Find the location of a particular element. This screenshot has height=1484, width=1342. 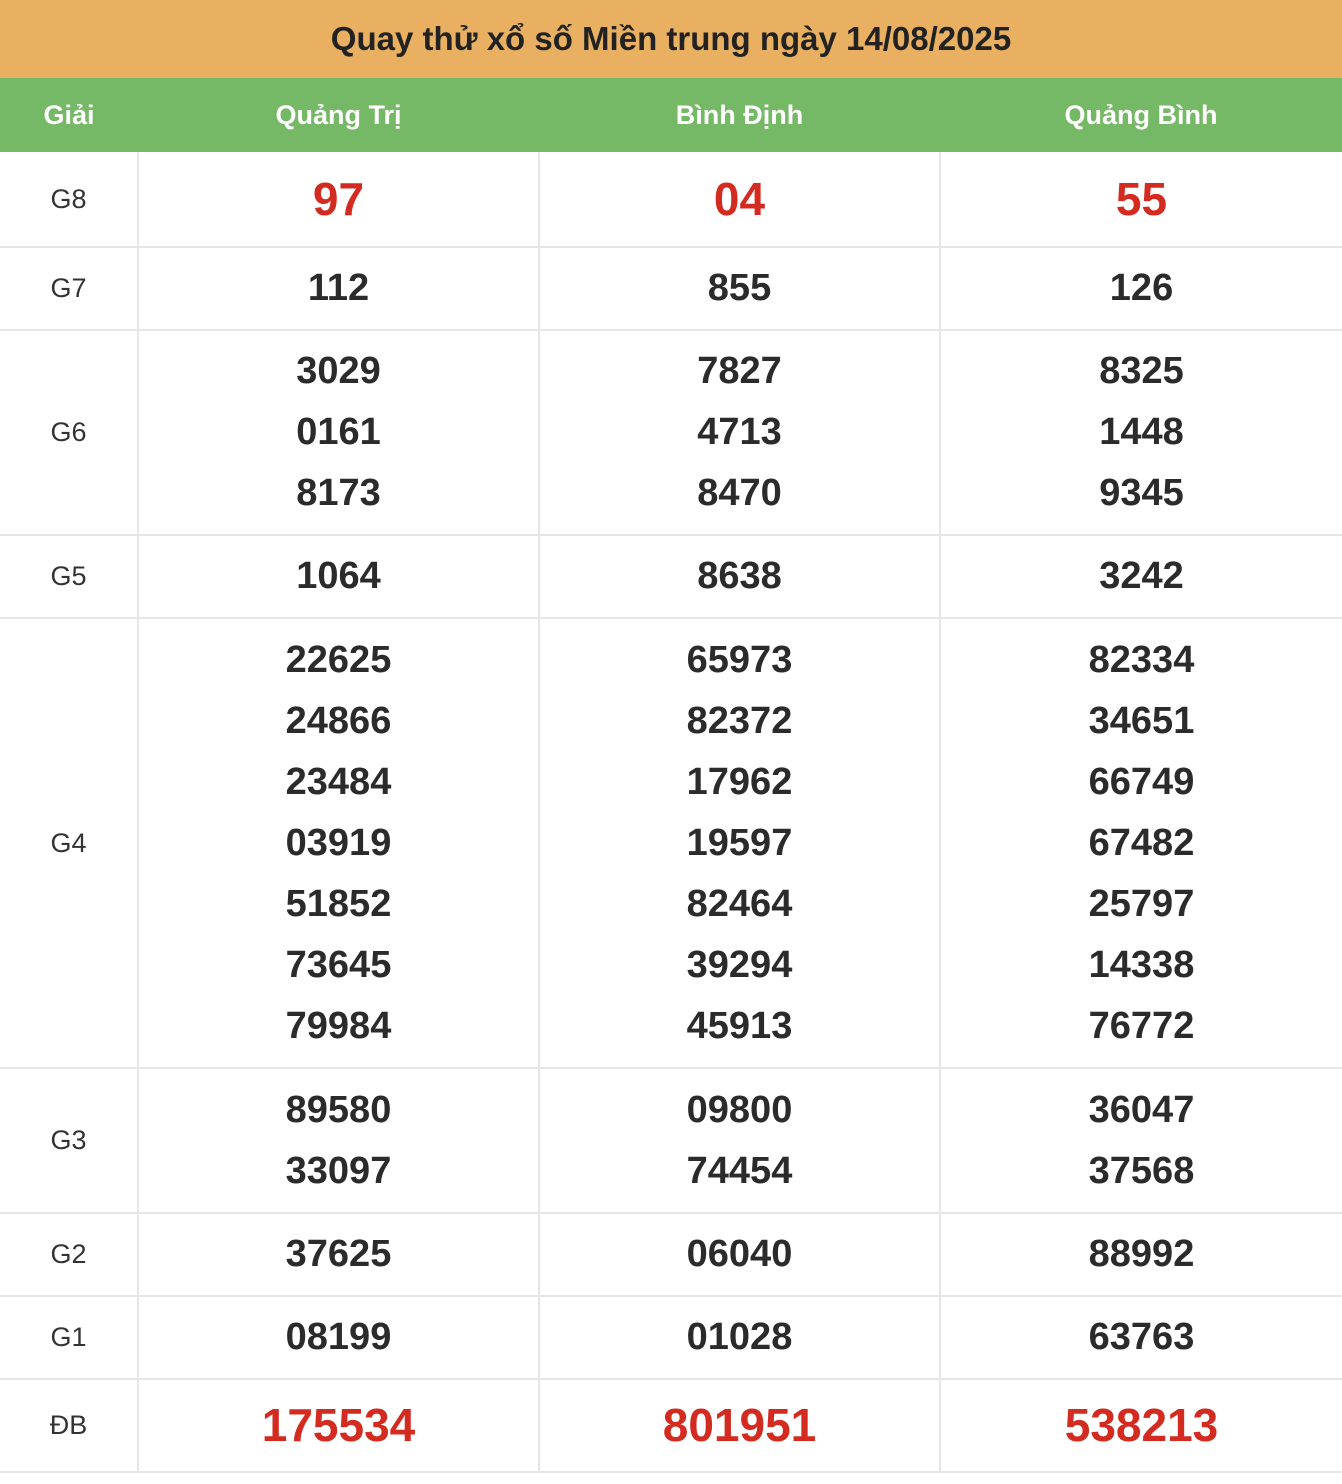

result-number: 17962 is located at coordinates (739, 781).